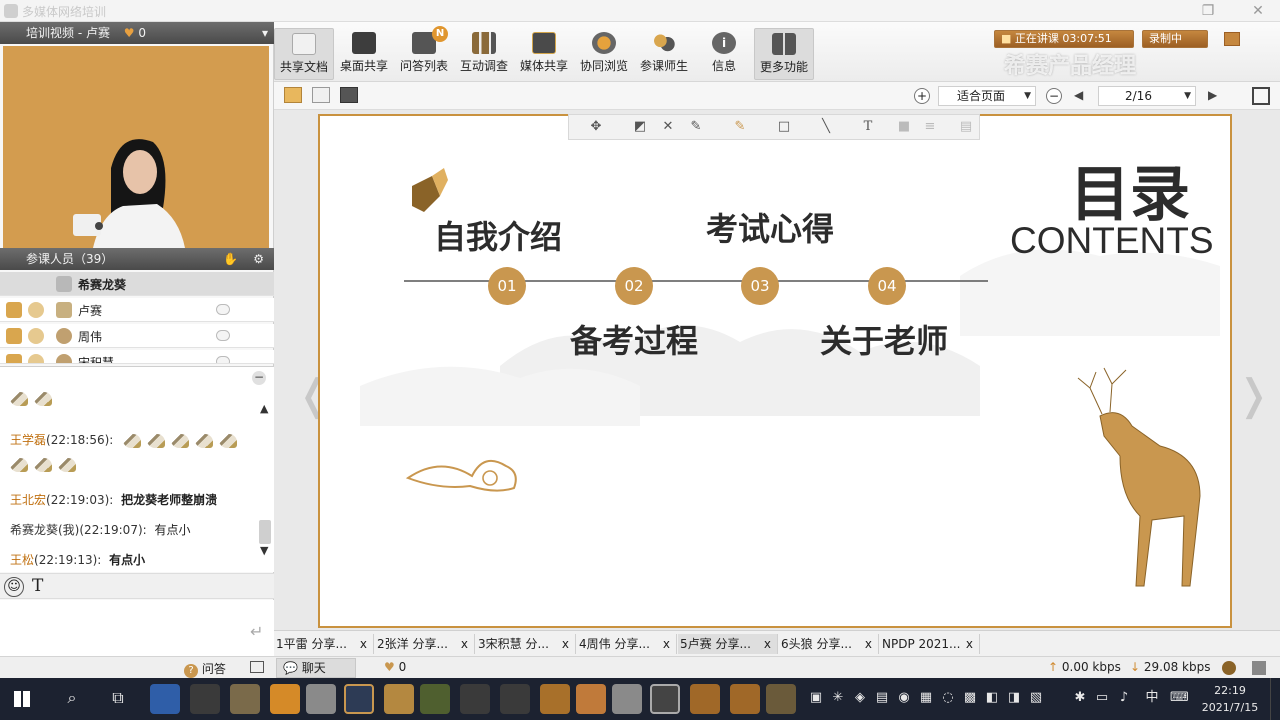 This screenshot has width=1280, height=720. What do you see at coordinates (992, 698) in the screenshot?
I see `tray-icon: ◧` at bounding box center [992, 698].